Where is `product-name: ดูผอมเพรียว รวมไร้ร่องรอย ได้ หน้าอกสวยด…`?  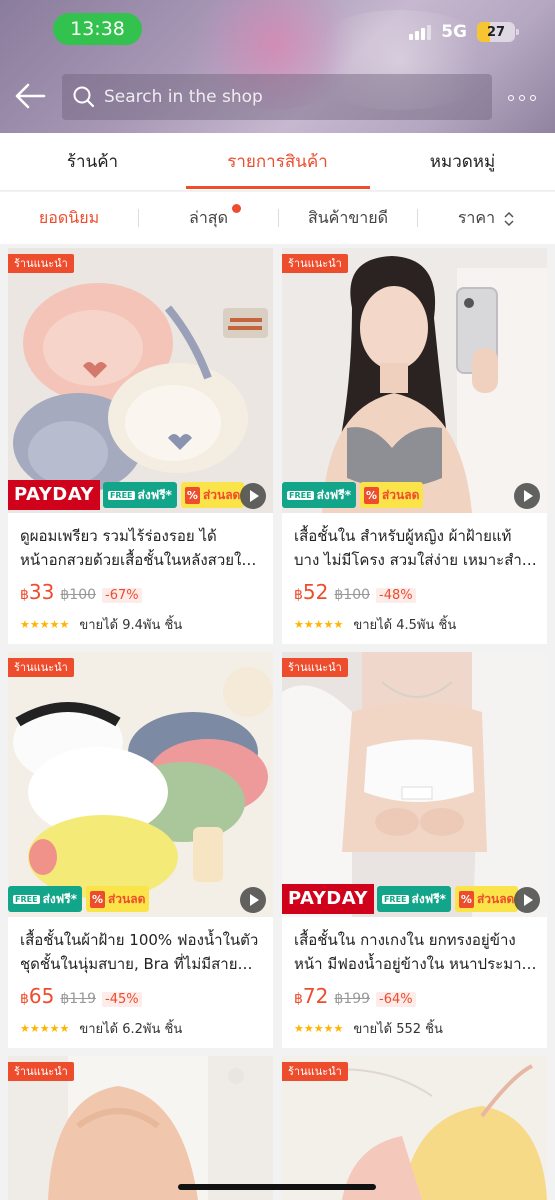 product-name: ดูผอมเพรียว รวมไร้ร่องรอย ได้ หน้าอกสวยด… is located at coordinates (142, 549).